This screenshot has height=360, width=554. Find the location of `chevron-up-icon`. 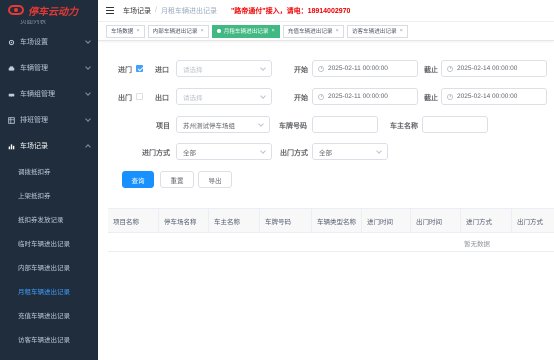

chevron-up-icon is located at coordinates (88, 147).